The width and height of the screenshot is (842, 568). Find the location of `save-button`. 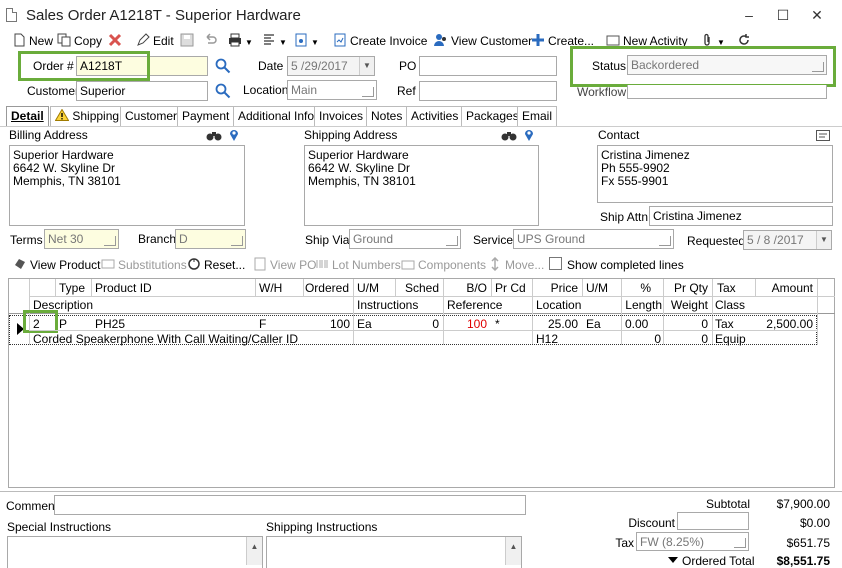

save-button is located at coordinates (188, 41).